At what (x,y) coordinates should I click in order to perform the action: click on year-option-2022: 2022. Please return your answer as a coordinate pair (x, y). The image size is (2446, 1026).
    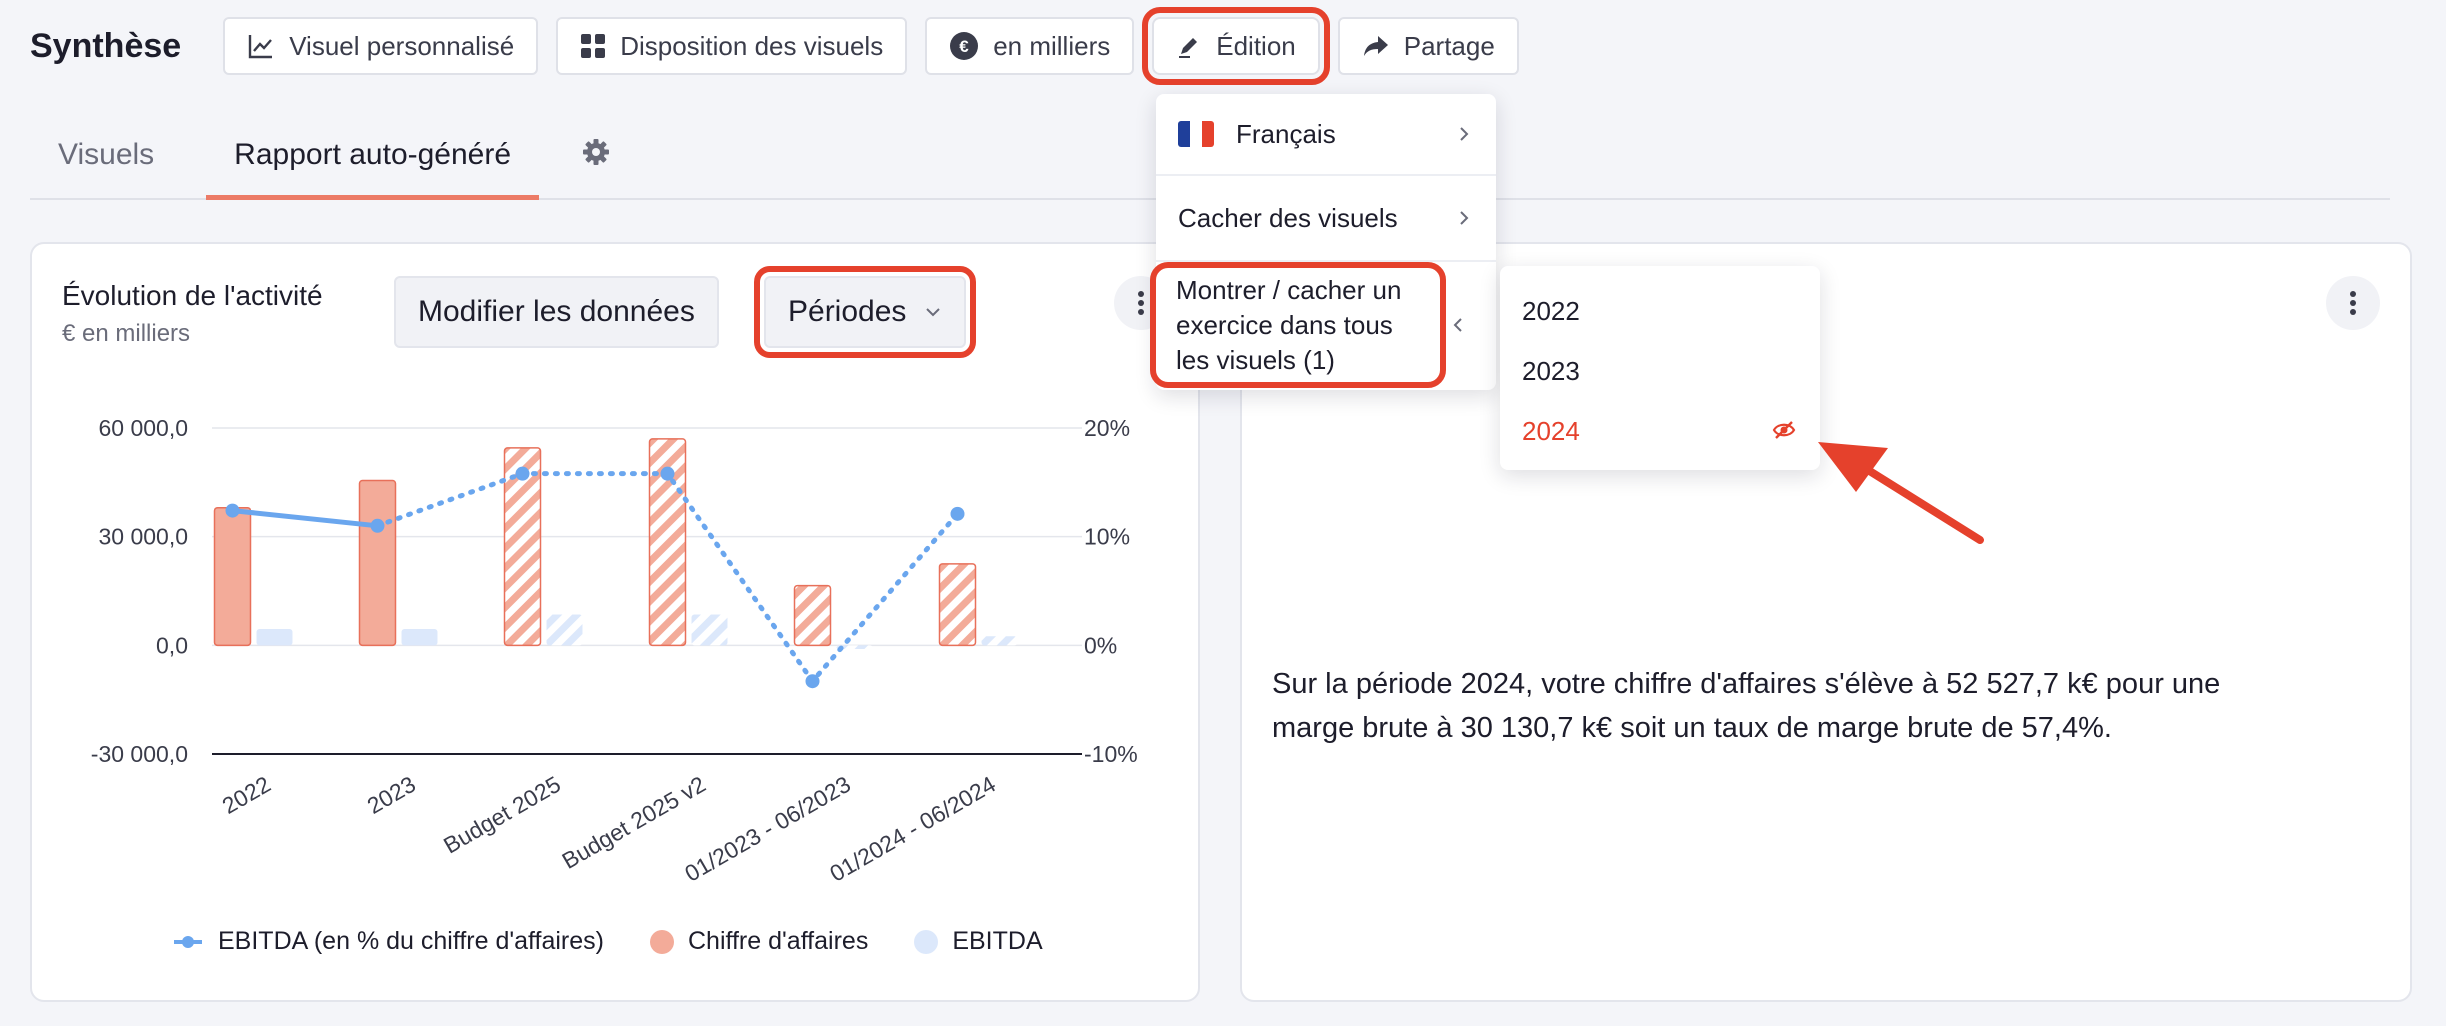
    Looking at the image, I should click on (1551, 311).